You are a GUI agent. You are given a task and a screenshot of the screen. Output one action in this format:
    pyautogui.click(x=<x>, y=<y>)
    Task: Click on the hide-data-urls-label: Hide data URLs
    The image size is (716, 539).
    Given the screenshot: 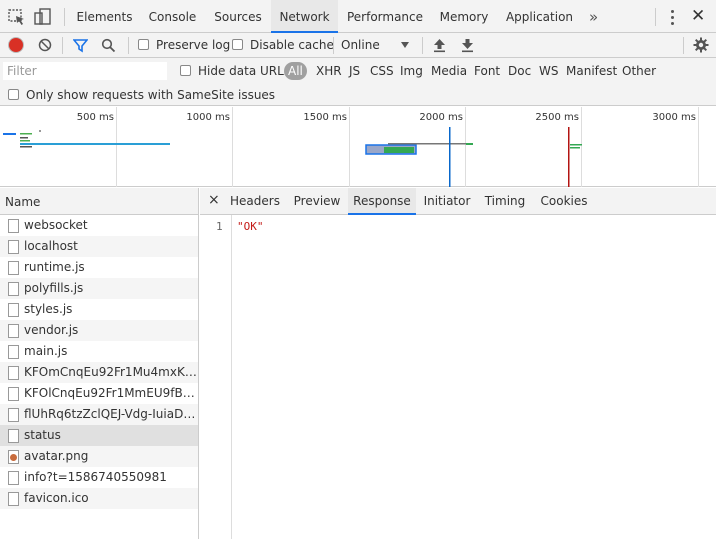 What is the action you would take?
    pyautogui.click(x=244, y=71)
    